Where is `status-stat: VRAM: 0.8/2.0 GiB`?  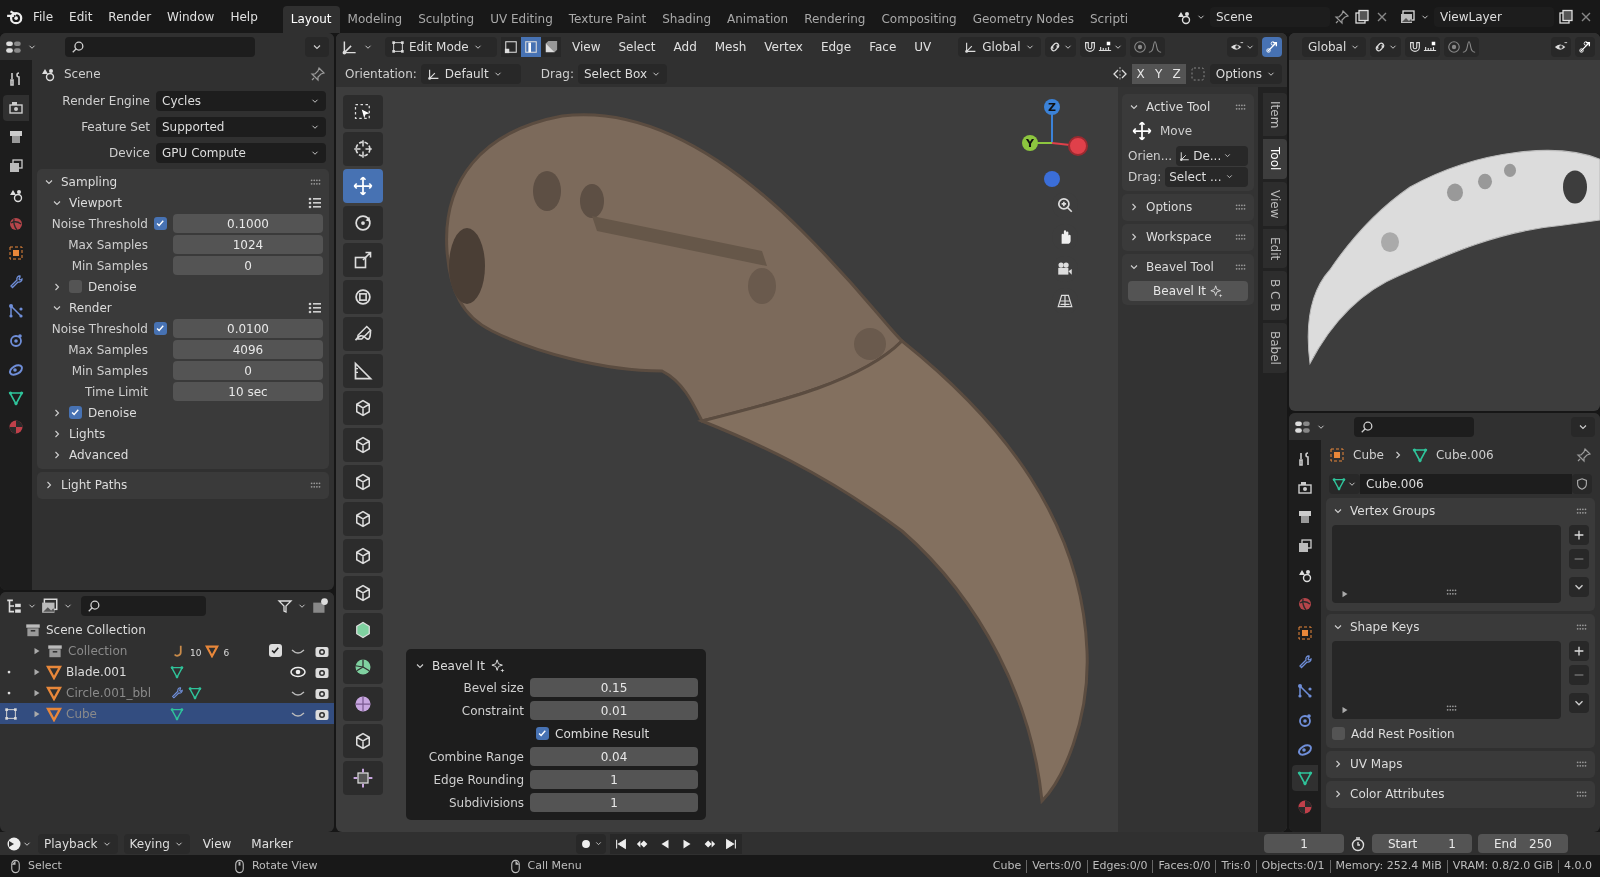
status-stat: VRAM: 0.8/2.0 GiB is located at coordinates (1502, 865).